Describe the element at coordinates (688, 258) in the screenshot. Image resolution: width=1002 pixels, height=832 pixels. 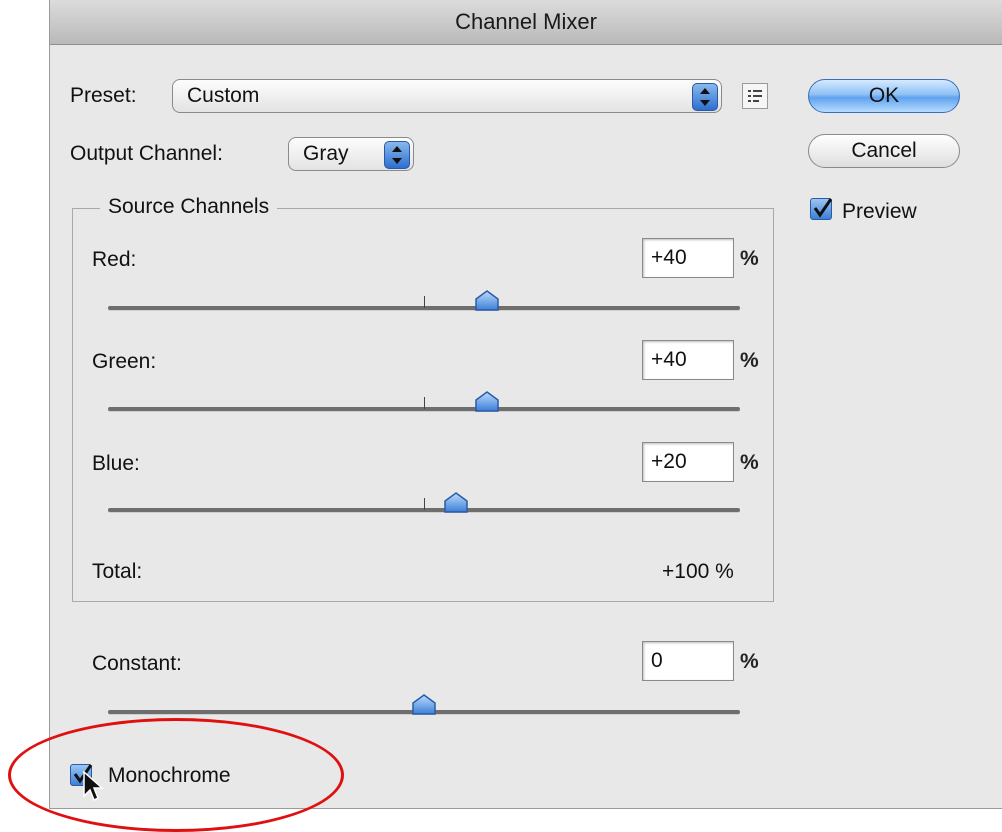
I see `red-percent-input: +40` at that location.